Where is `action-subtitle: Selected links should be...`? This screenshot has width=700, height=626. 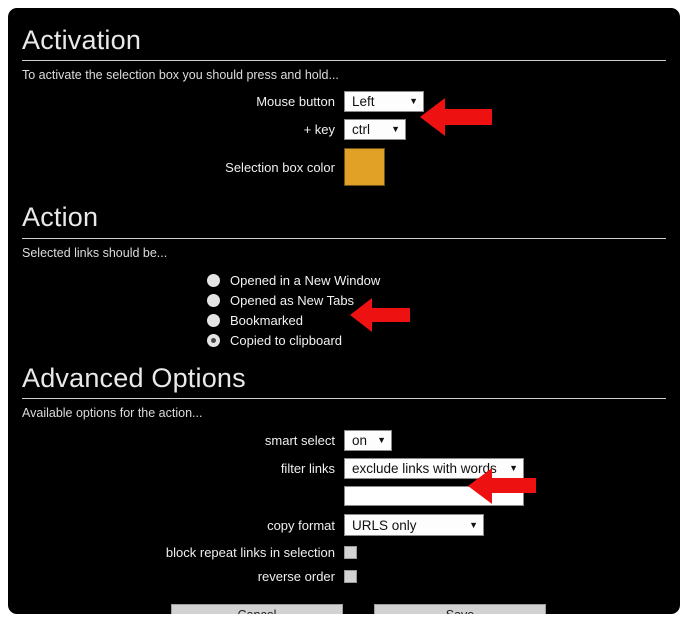
action-subtitle: Selected links should be... is located at coordinates (95, 252).